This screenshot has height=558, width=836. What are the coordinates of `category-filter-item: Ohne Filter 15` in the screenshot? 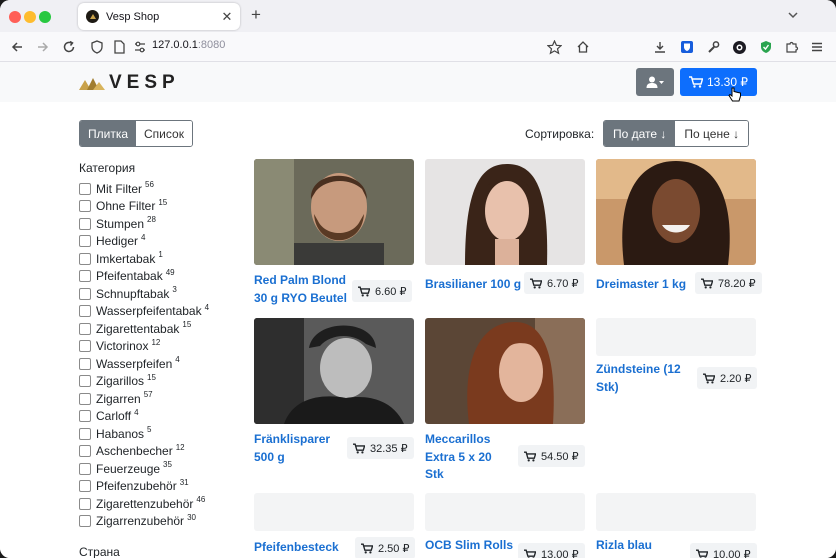 It's located at (144, 207).